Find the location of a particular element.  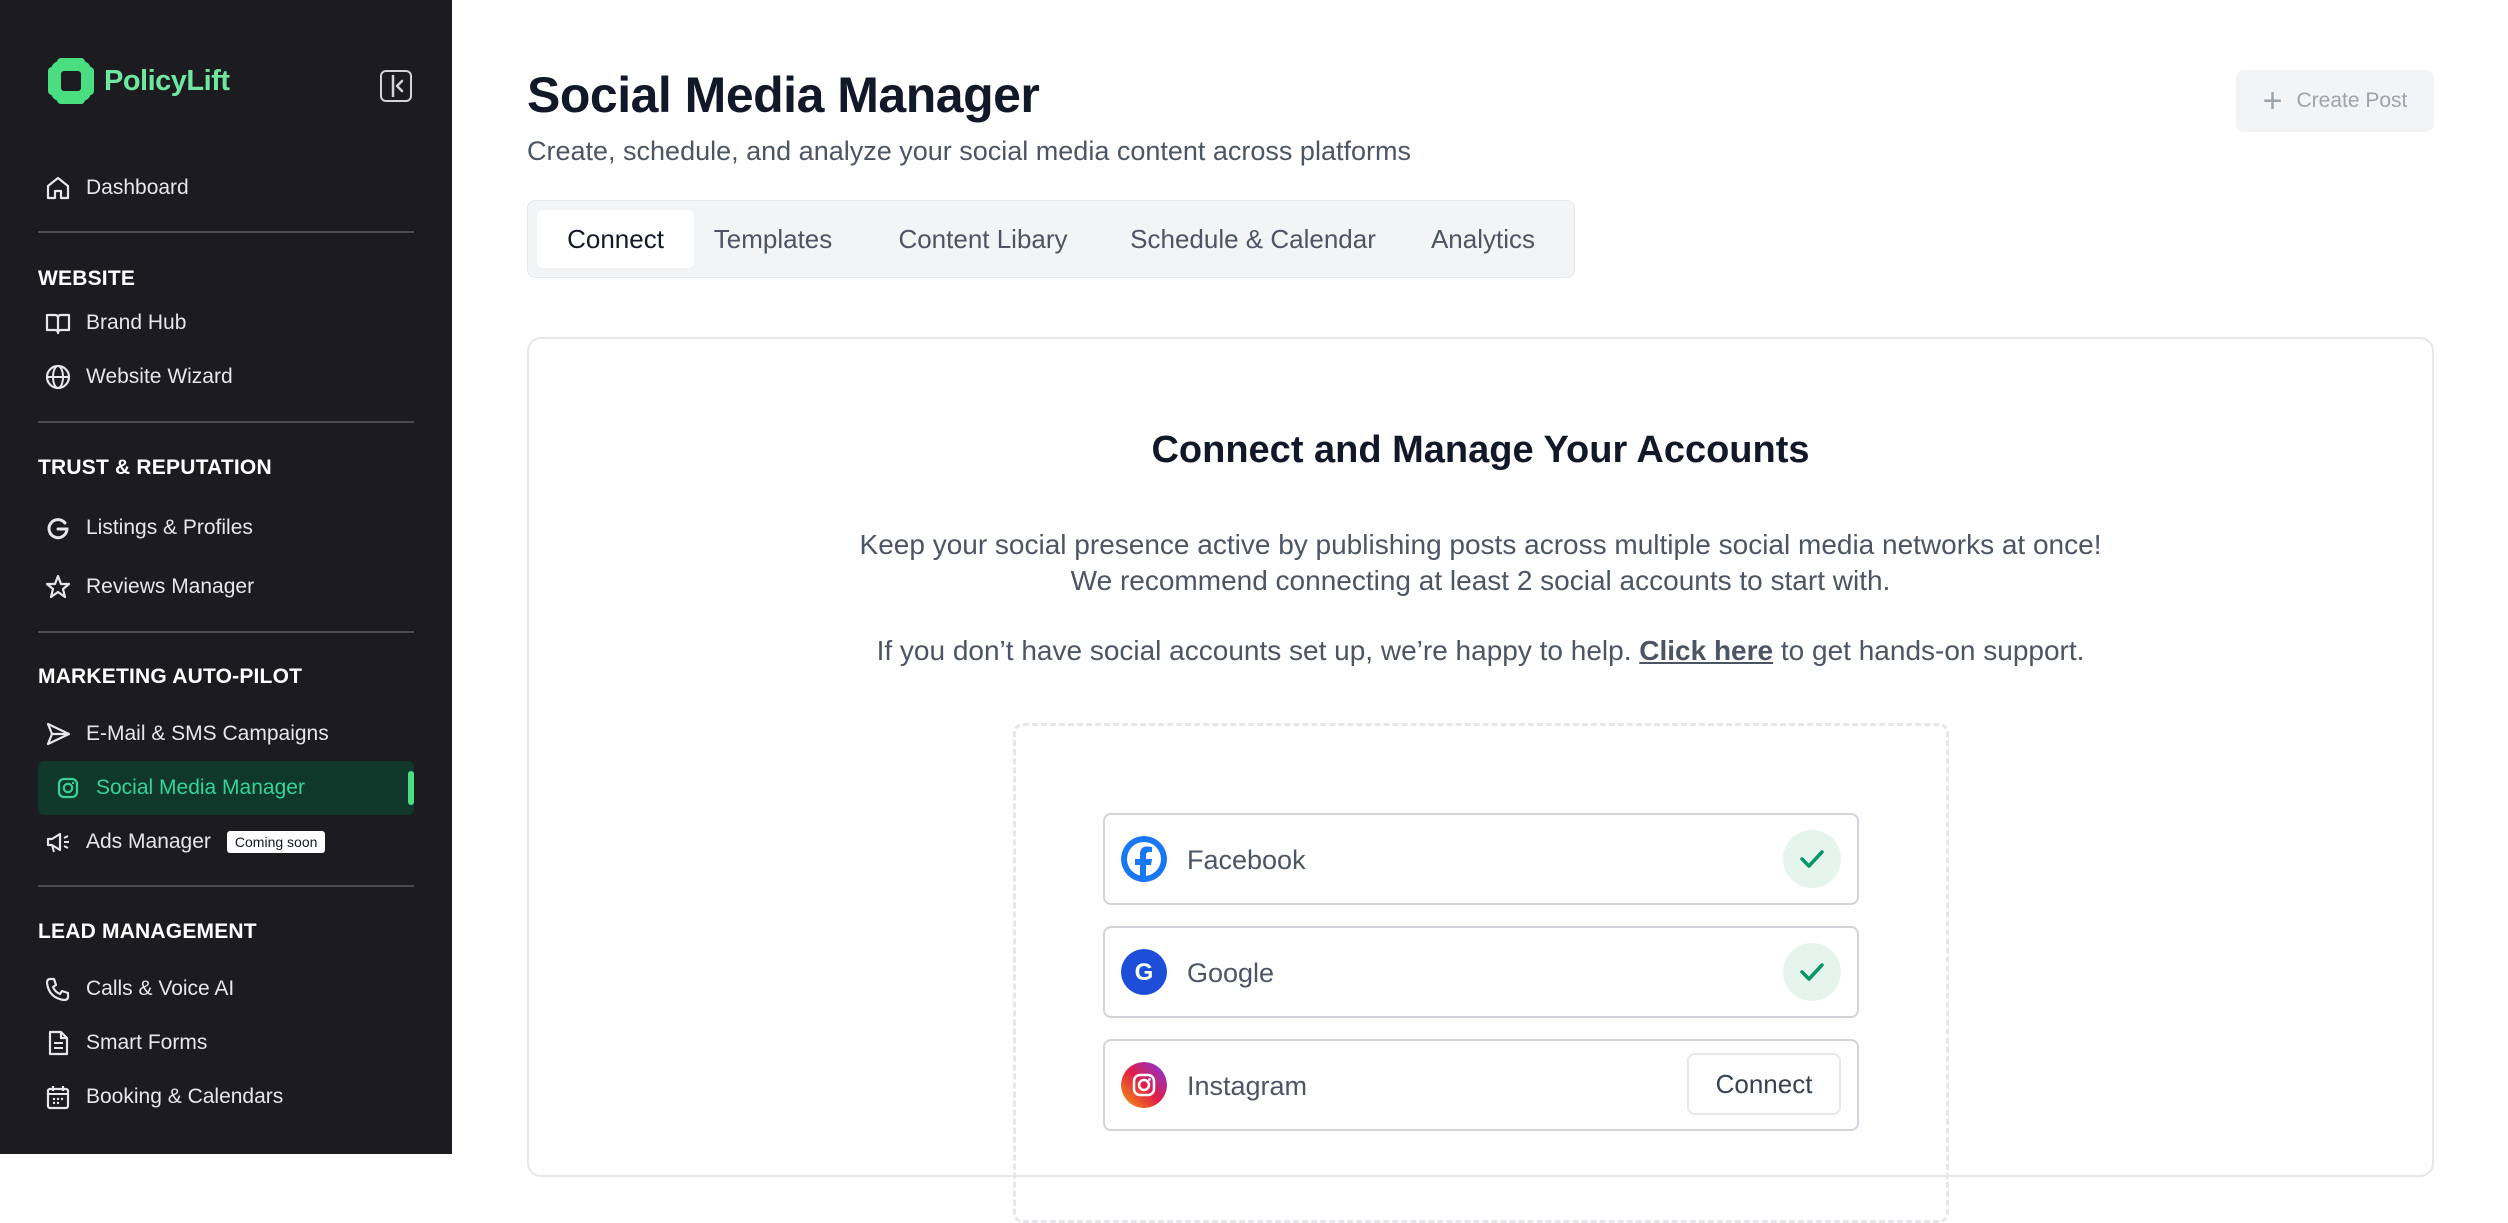

click-here-link: Click here is located at coordinates (1706, 650).